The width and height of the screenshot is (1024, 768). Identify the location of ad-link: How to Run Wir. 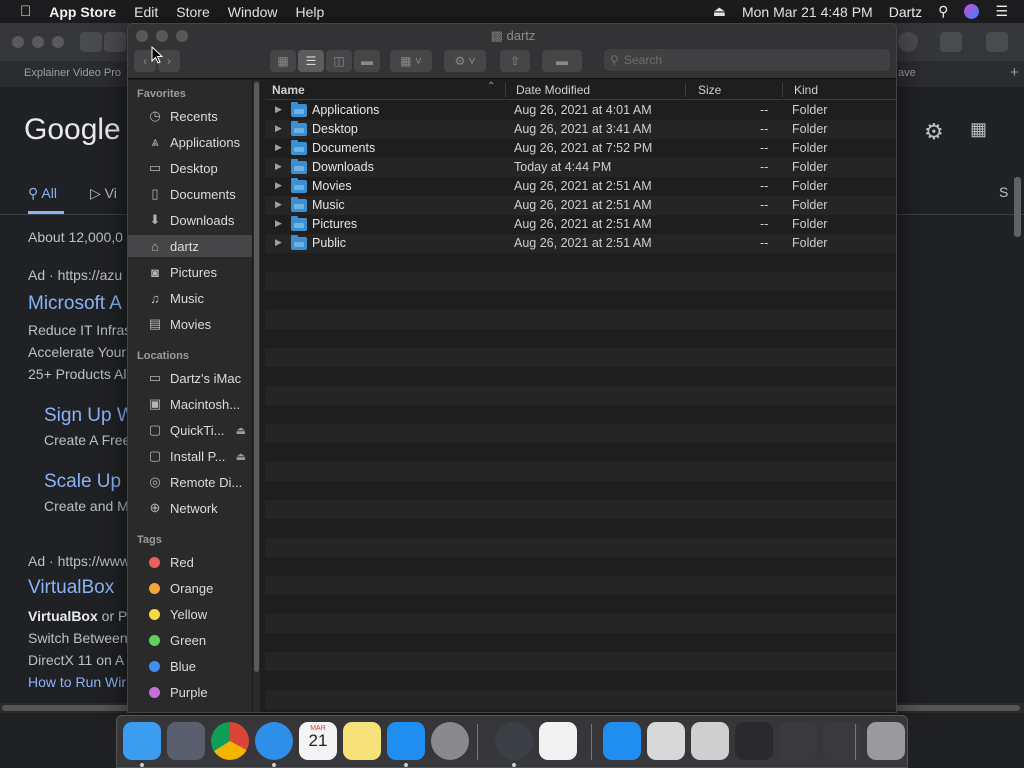
(77, 682).